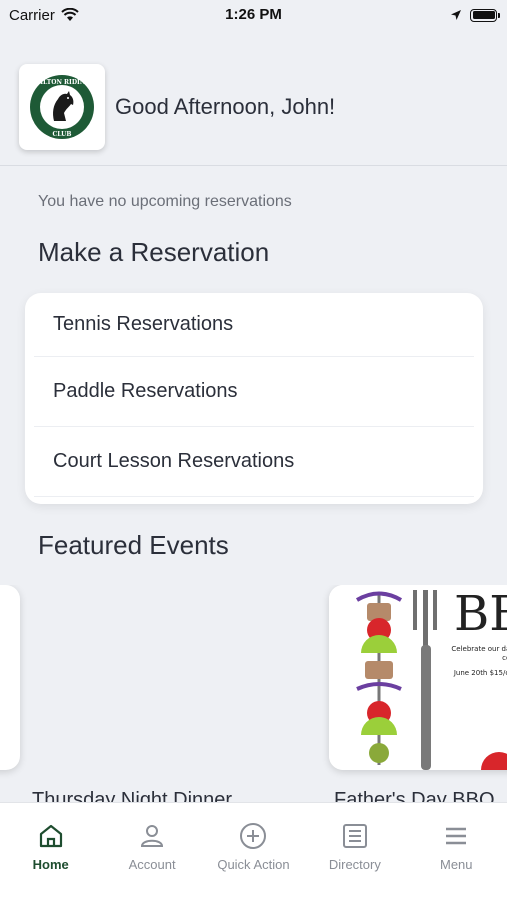  I want to click on tab-label: Directory, so click(354, 864).